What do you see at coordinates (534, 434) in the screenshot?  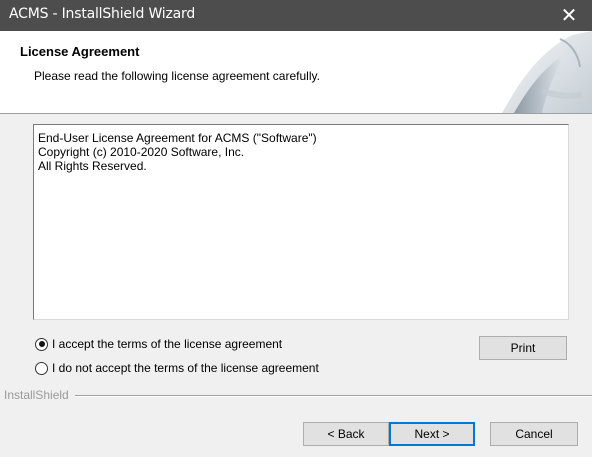 I see `cancel-button: Cancel` at bounding box center [534, 434].